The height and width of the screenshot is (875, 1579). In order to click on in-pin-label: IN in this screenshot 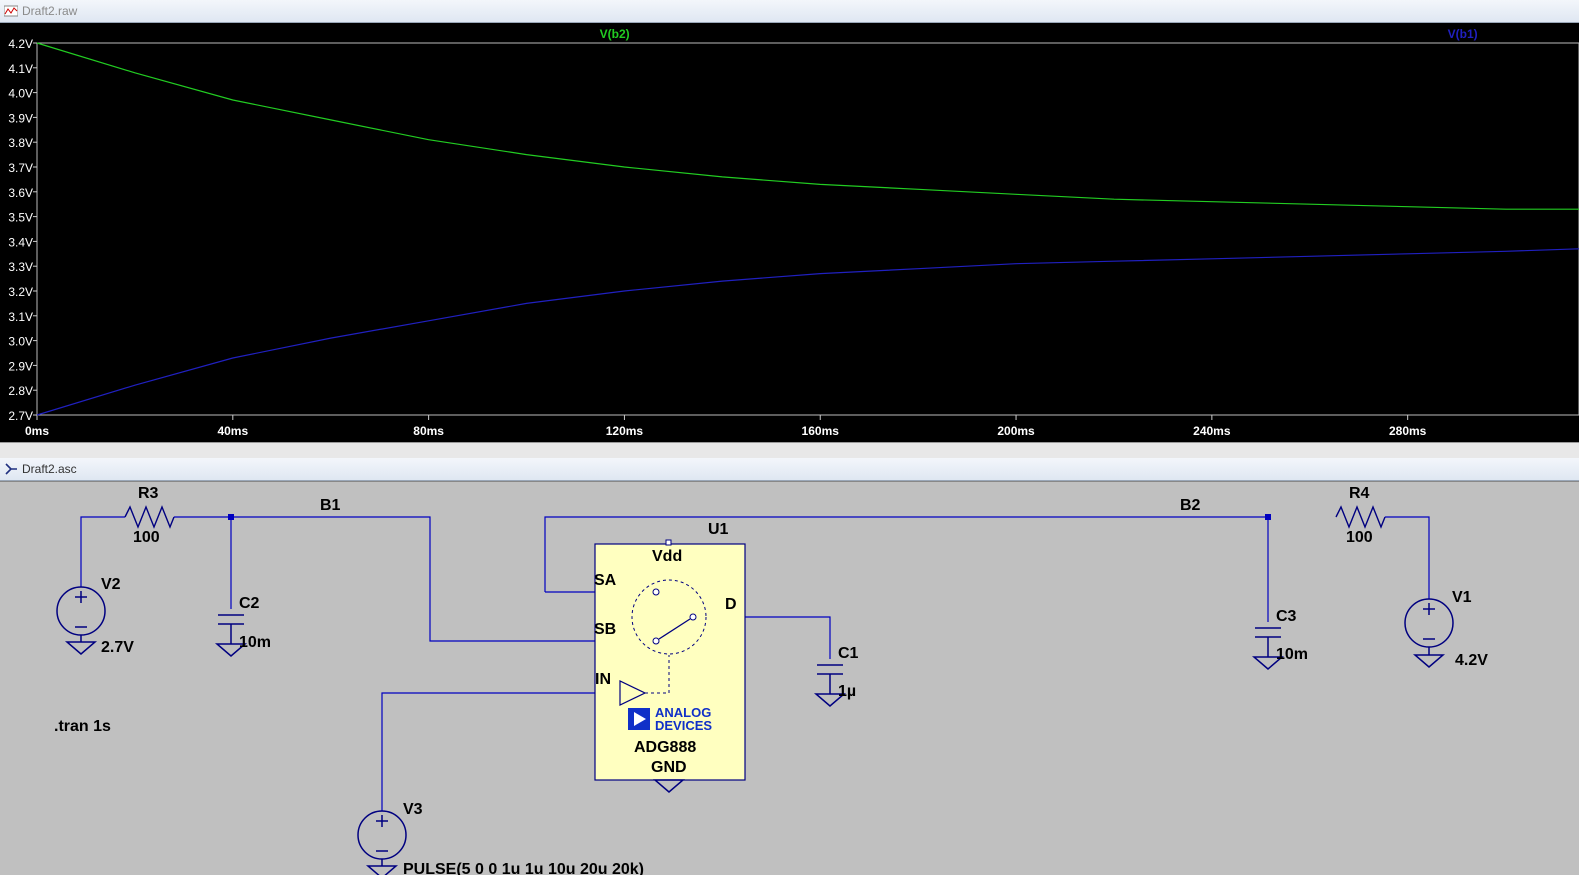, I will do `click(603, 679)`.